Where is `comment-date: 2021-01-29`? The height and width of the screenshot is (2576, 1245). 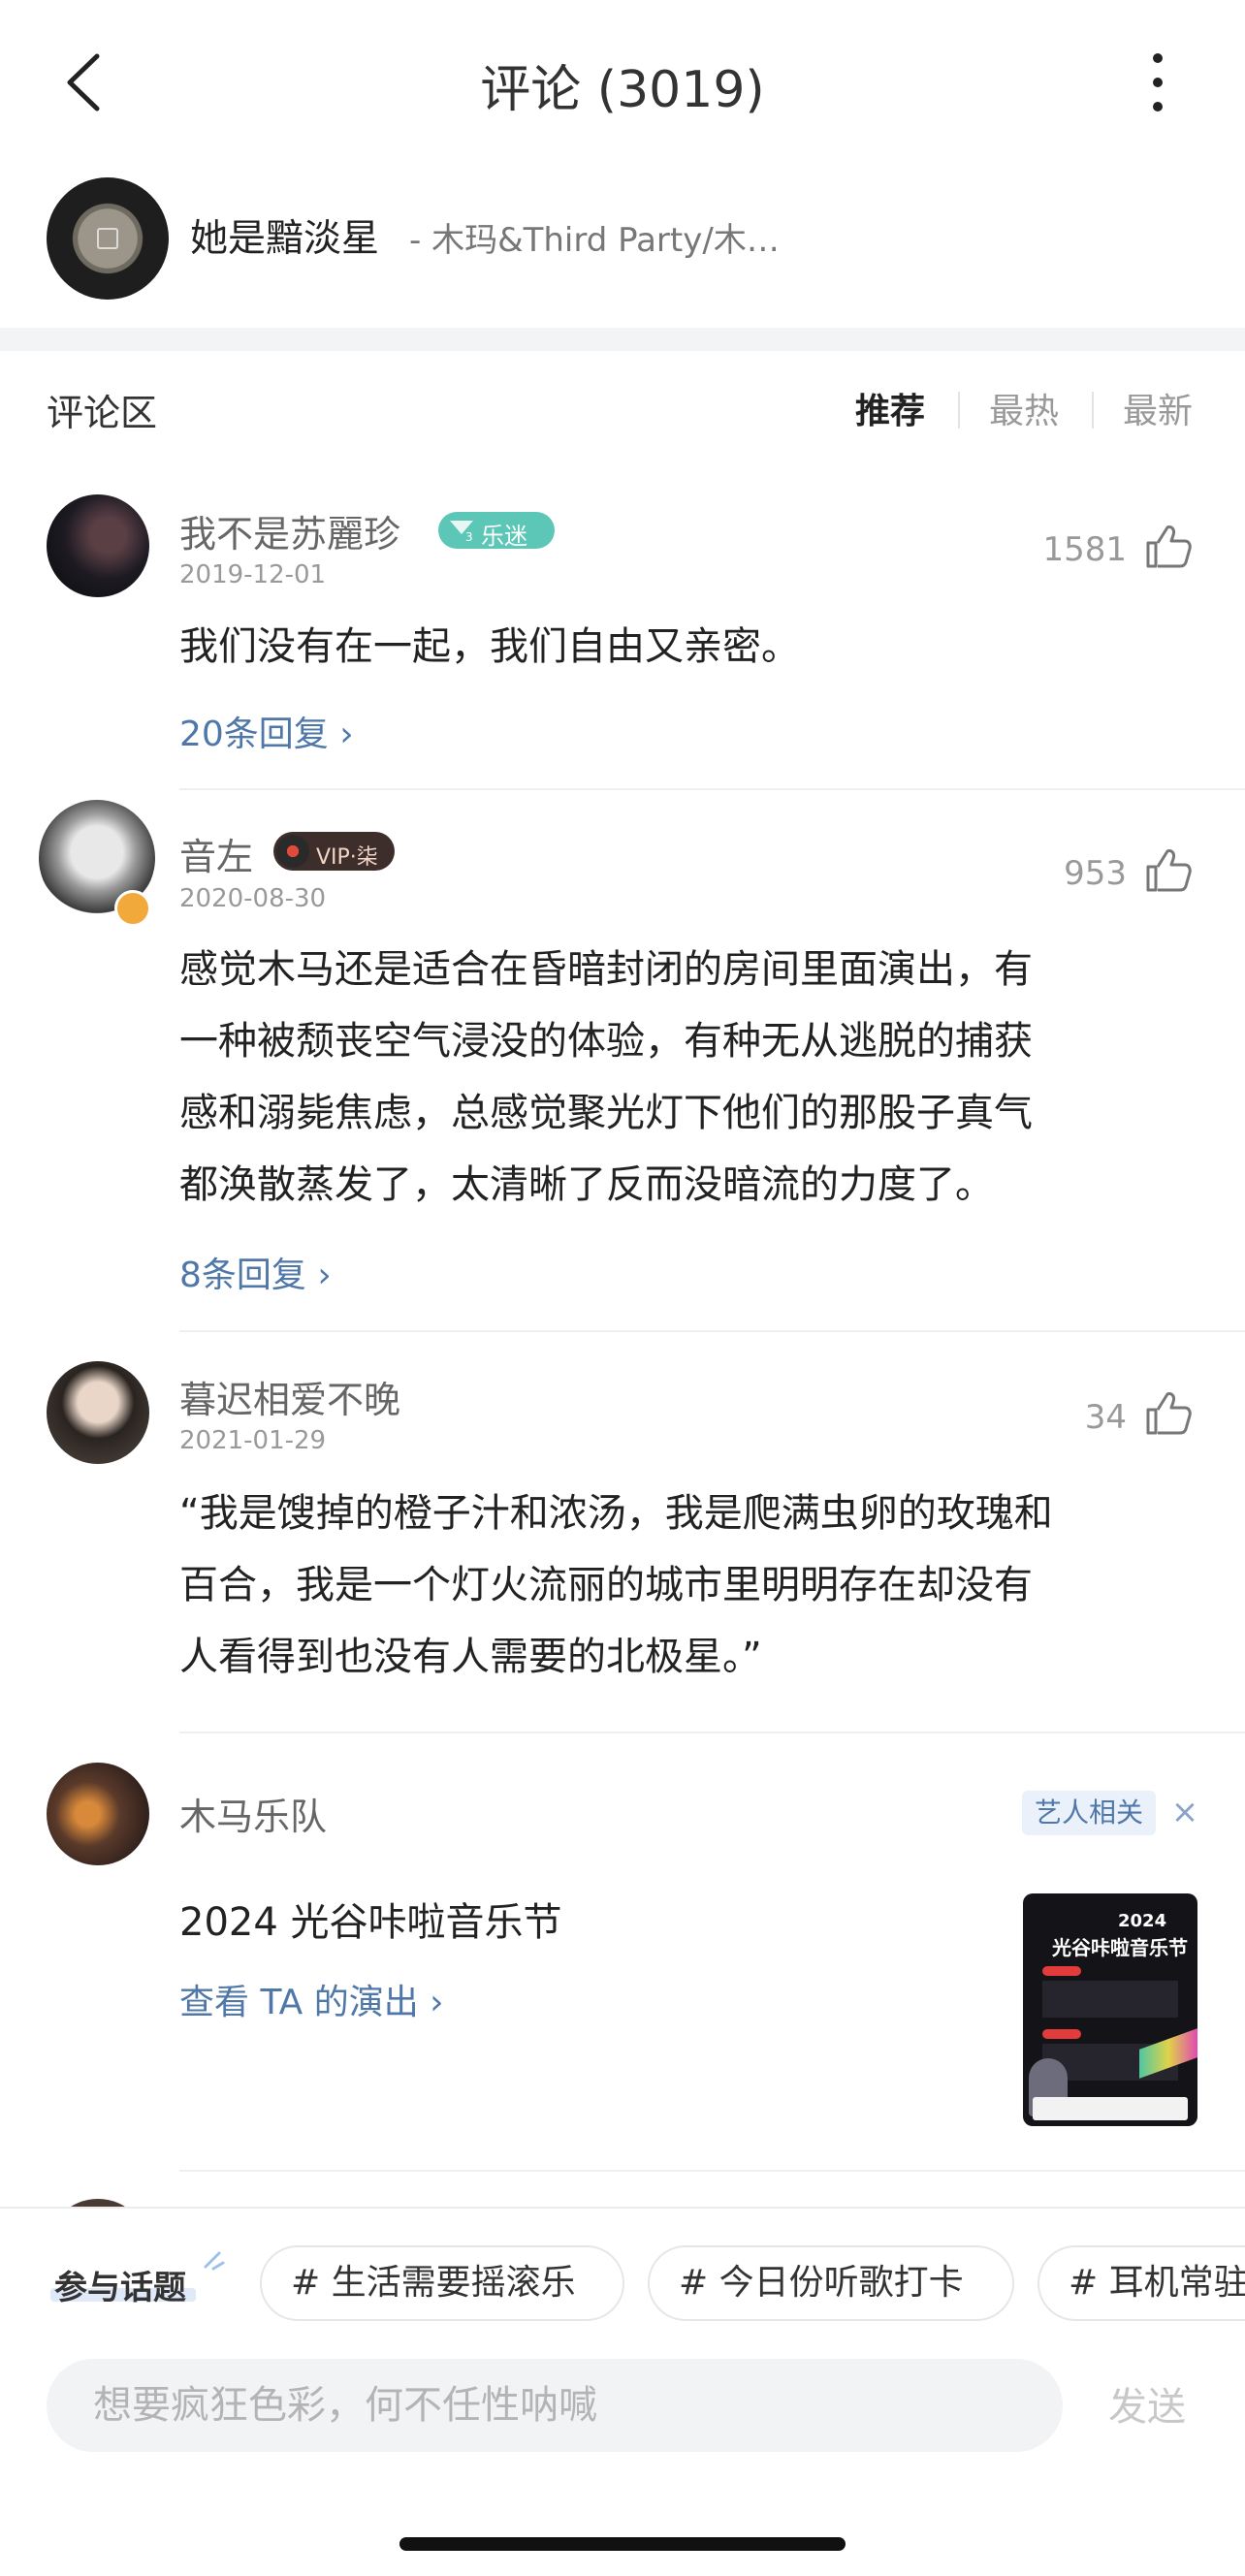 comment-date: 2021-01-29 is located at coordinates (253, 1440).